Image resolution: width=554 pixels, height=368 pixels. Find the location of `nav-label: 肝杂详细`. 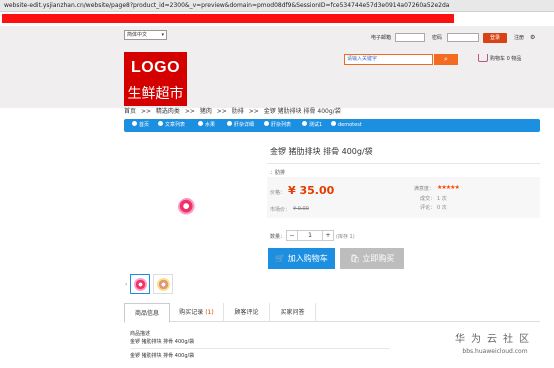

nav-label: 肝杂详细 is located at coordinates (244, 125).